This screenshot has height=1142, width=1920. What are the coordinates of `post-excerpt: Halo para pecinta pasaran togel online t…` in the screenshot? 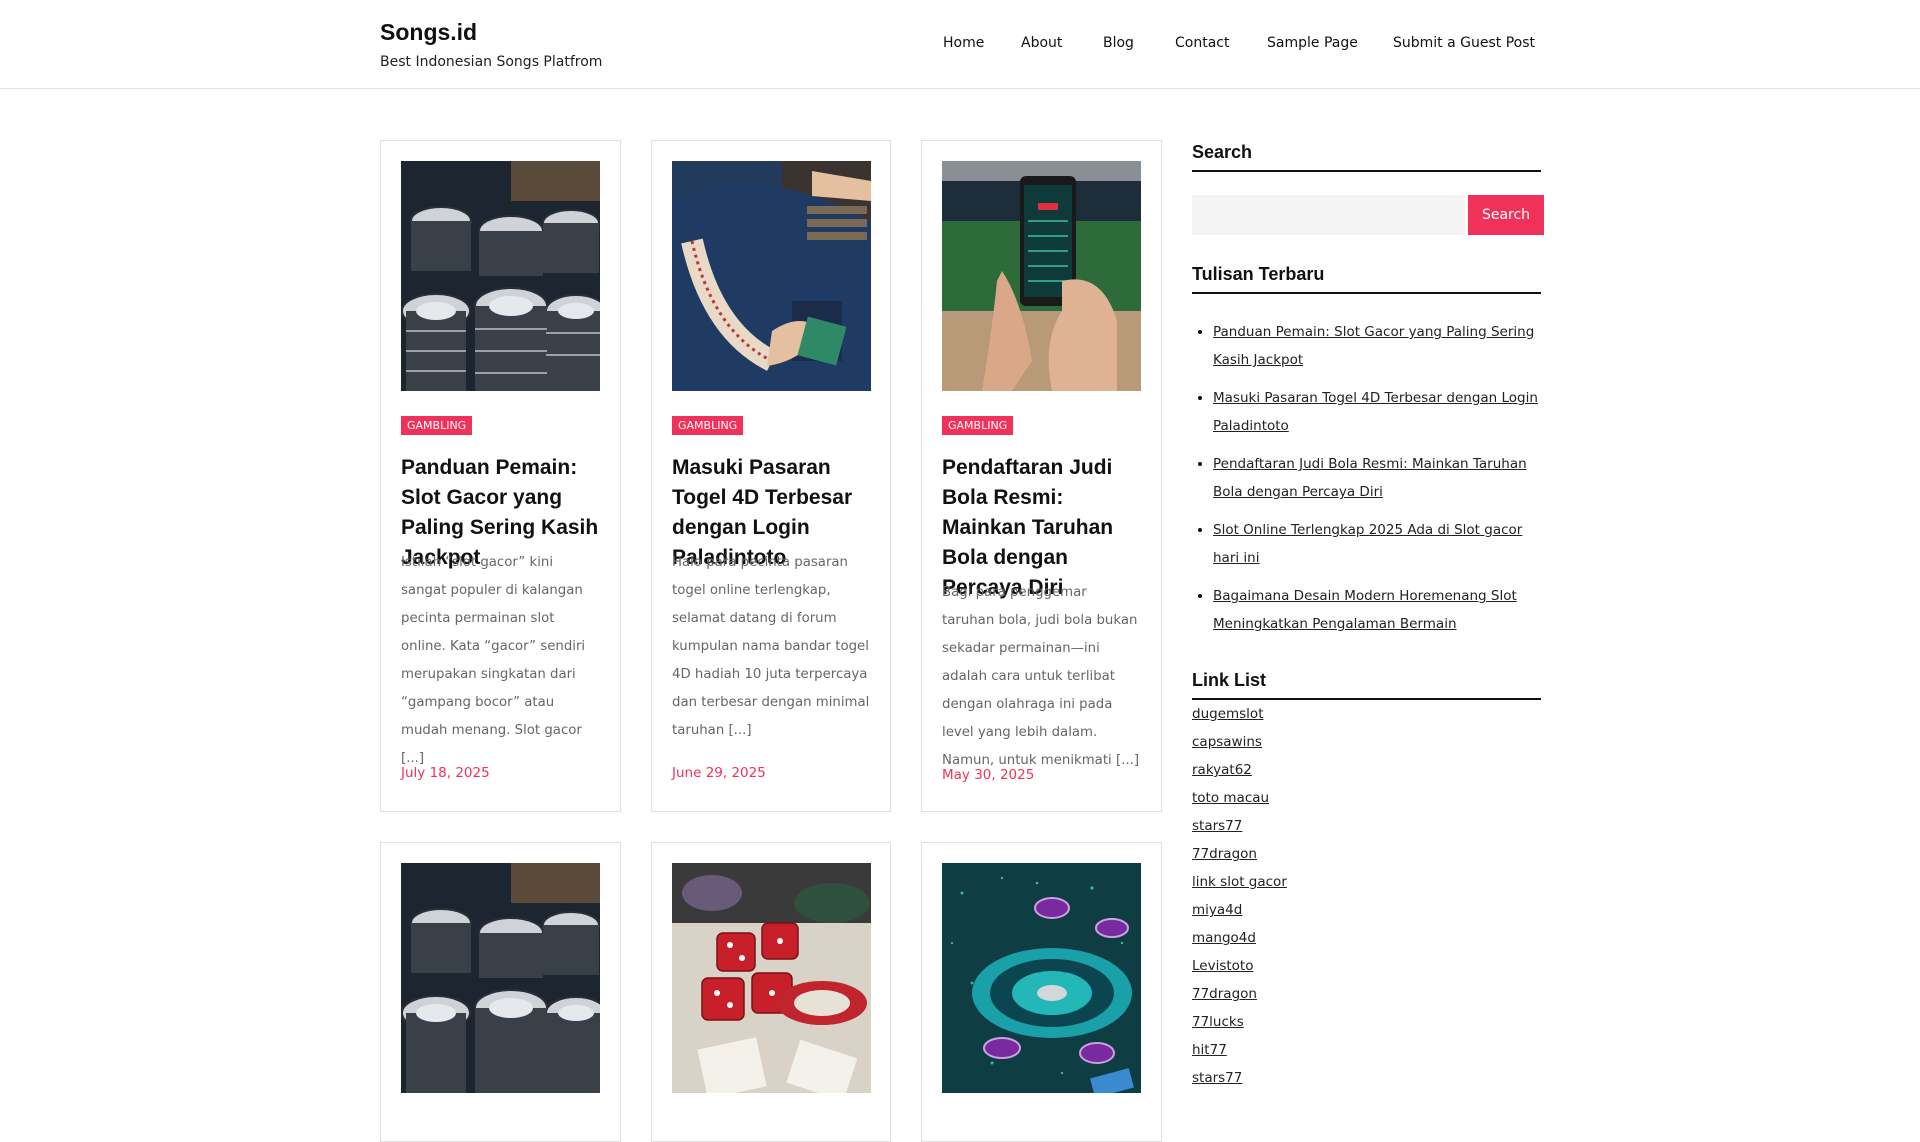 It's located at (771, 646).